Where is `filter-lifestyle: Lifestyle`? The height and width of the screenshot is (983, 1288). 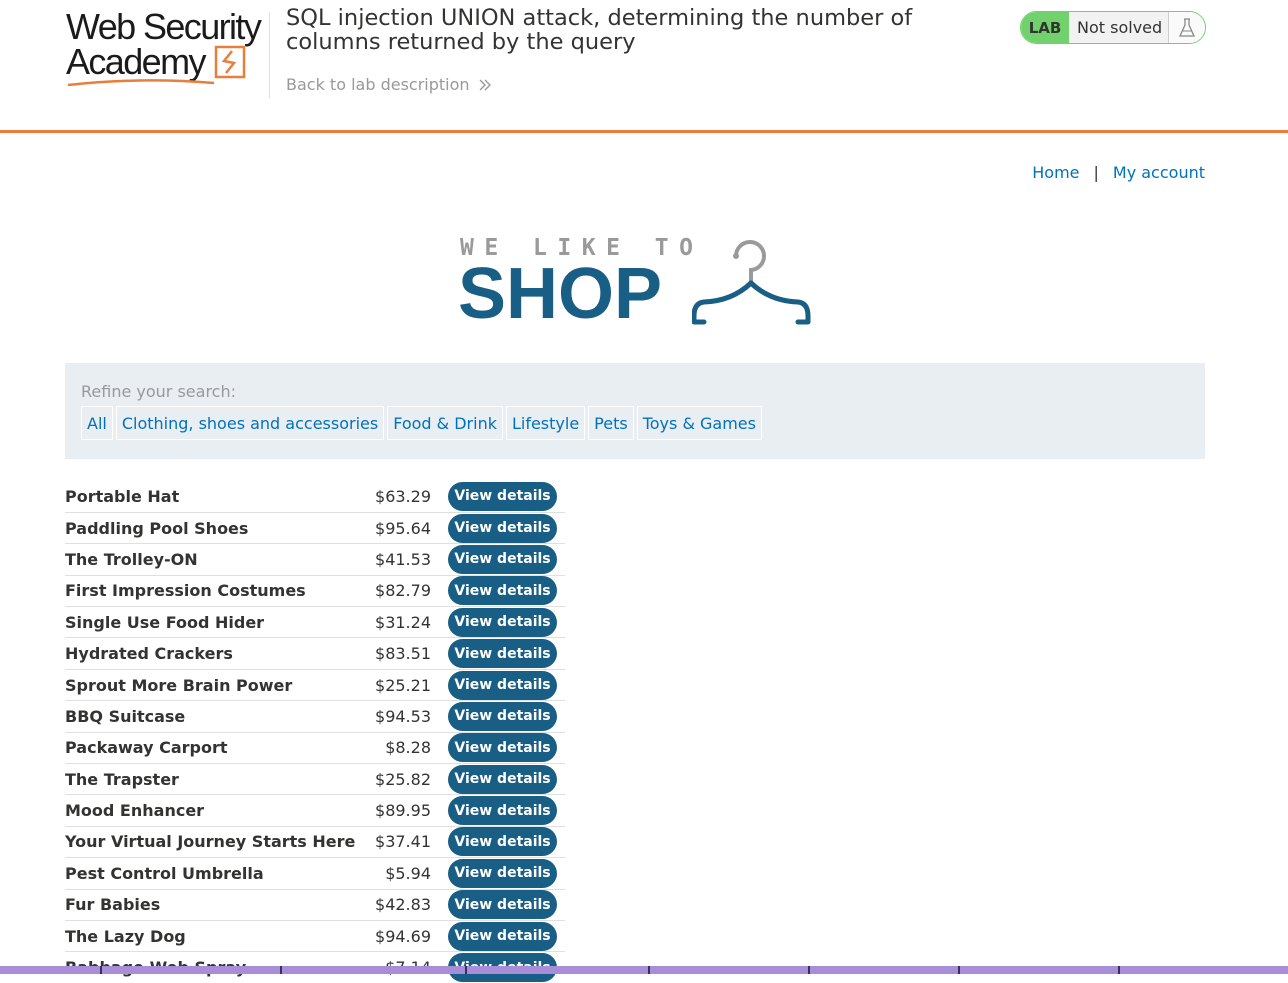
filter-lifestyle: Lifestyle is located at coordinates (545, 423).